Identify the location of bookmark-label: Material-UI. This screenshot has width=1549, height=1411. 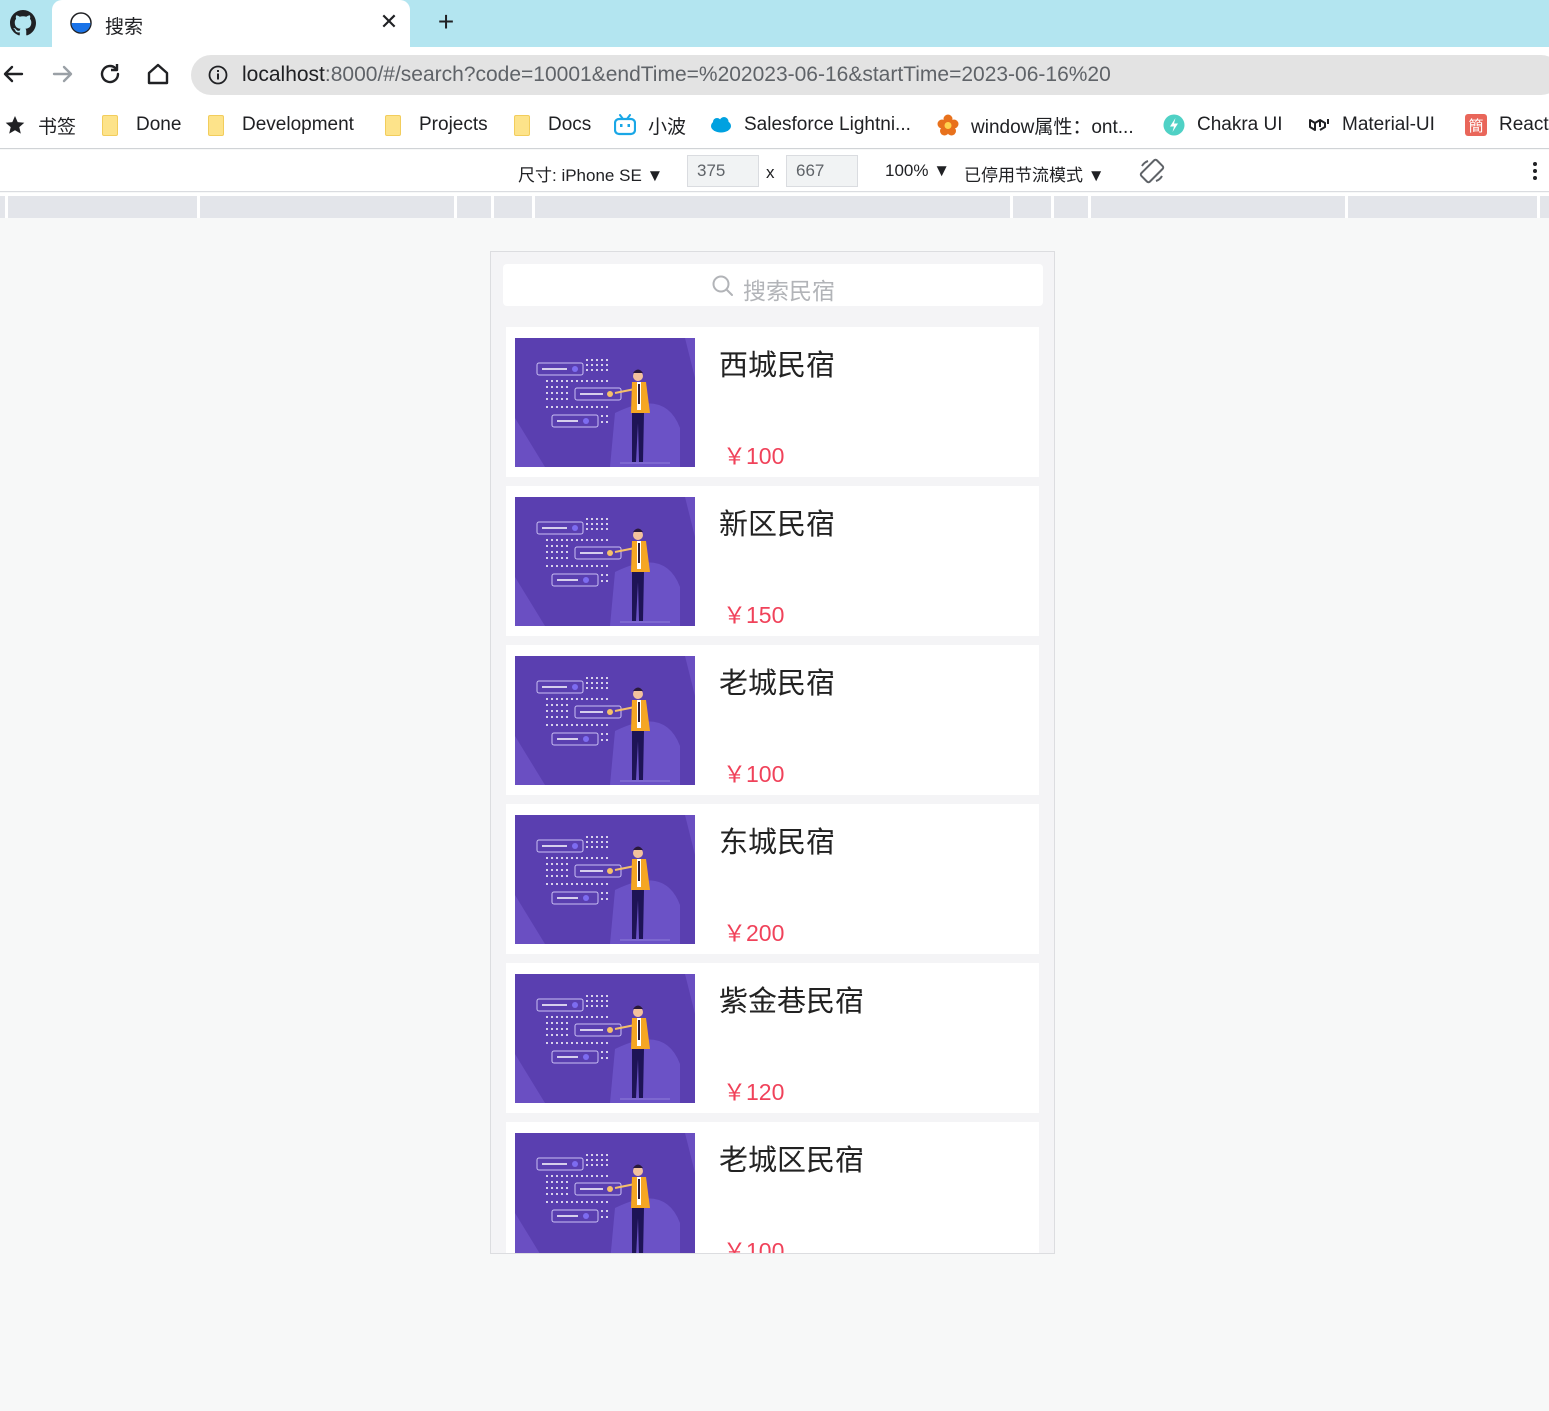
(1388, 124).